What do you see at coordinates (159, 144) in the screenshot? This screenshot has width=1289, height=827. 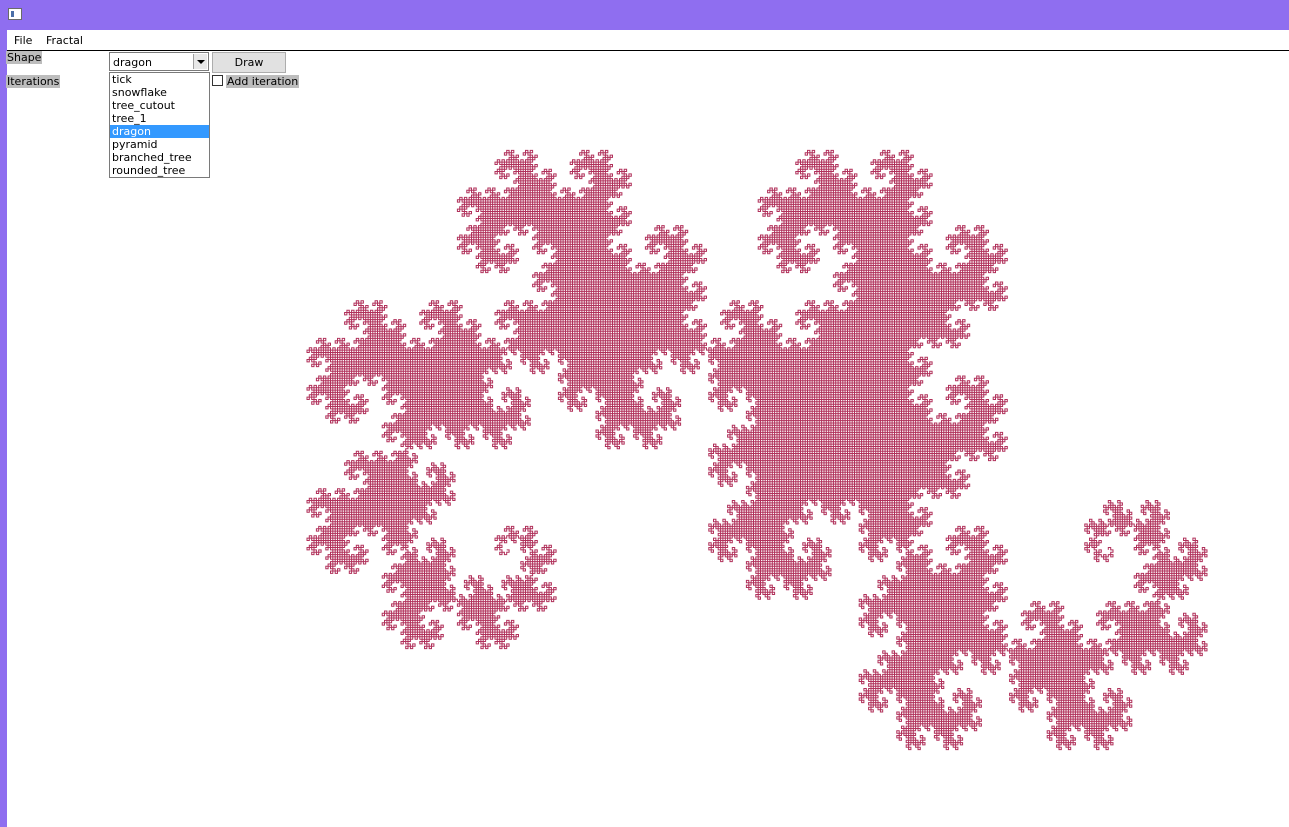 I see `dropdown-option-pyramid: pyramid` at bounding box center [159, 144].